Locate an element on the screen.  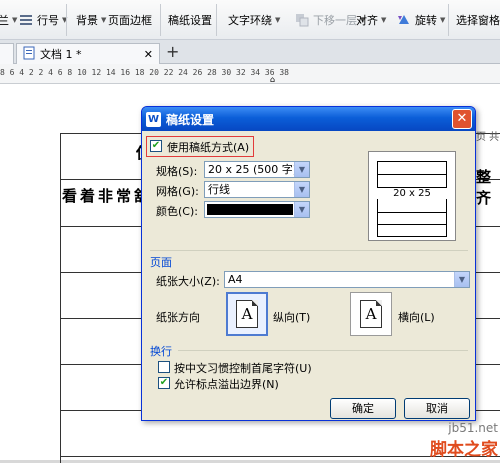
close-tab-icon: ✕ is located at coordinates (148, 54).